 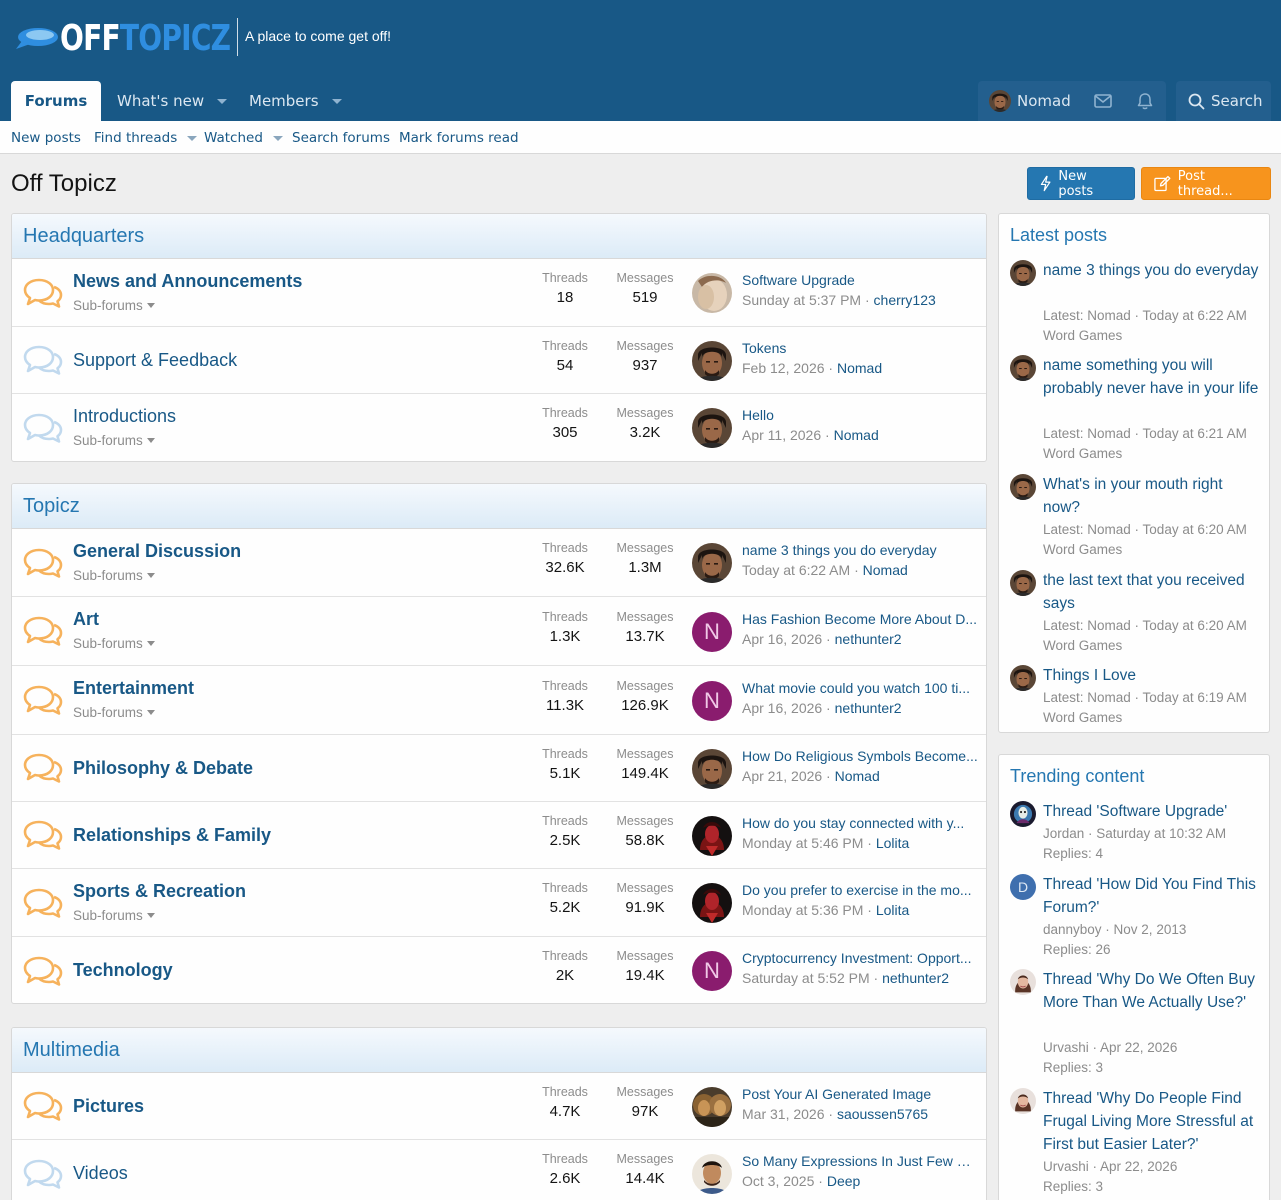 What do you see at coordinates (46, 138) in the screenshot?
I see `subnav-new-posts: New posts` at bounding box center [46, 138].